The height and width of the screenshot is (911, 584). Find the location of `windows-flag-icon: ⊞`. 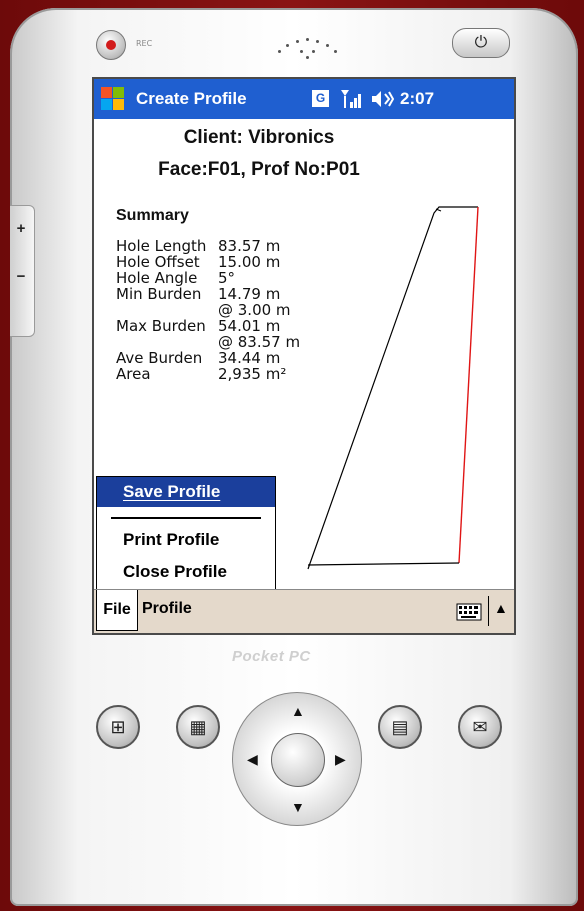

windows-flag-icon: ⊞ is located at coordinates (118, 727).